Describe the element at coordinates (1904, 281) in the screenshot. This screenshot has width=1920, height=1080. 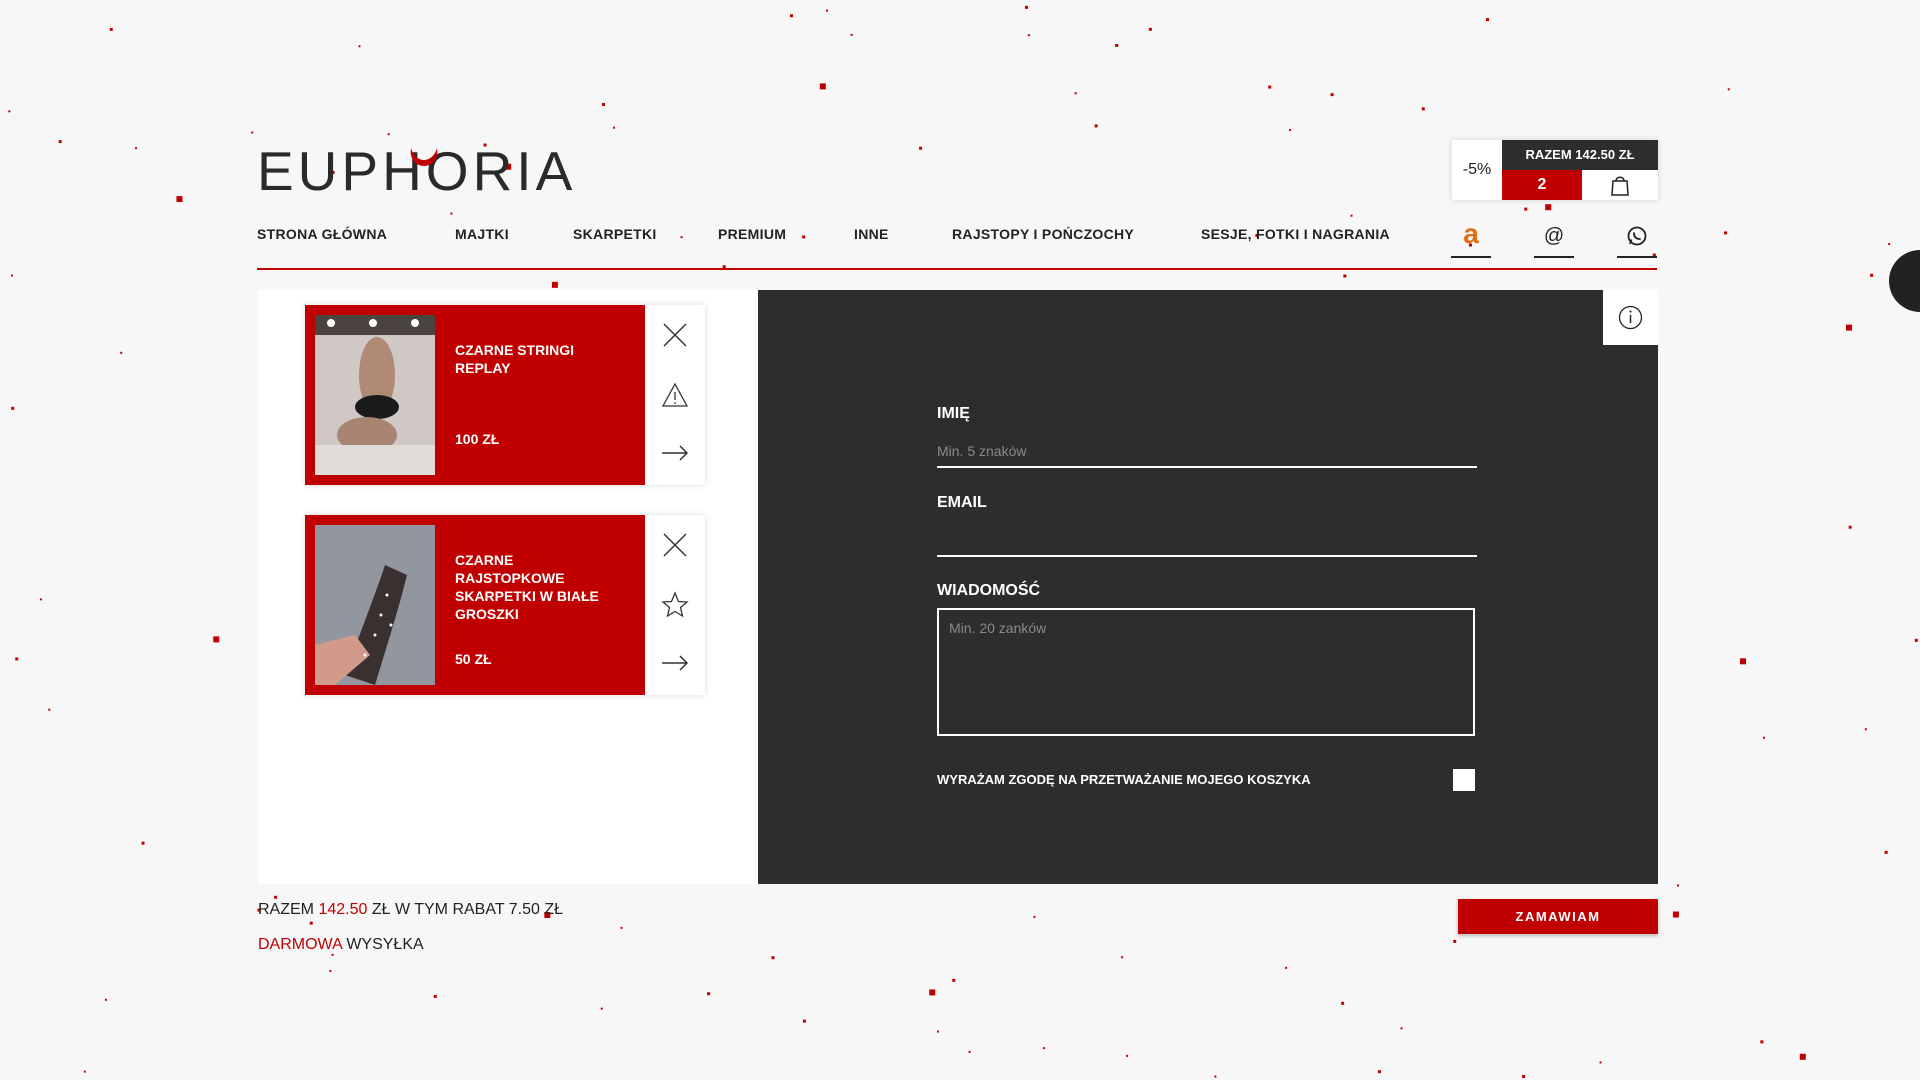
I see `side-panel-handle` at that location.